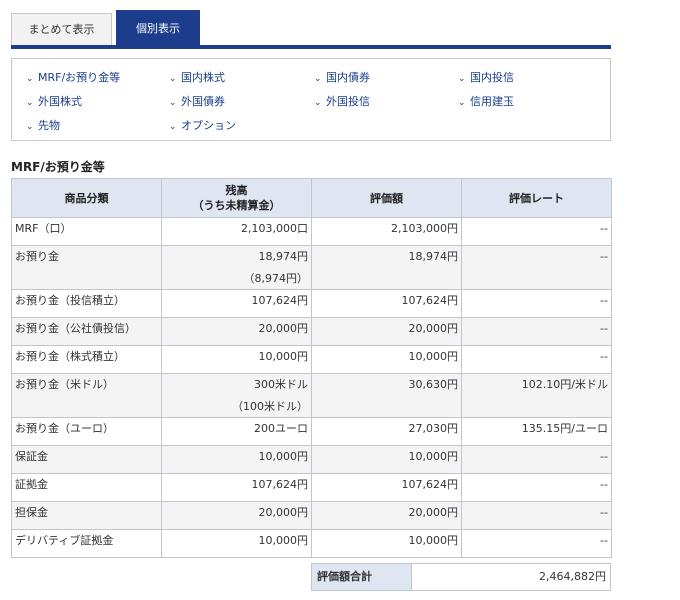  I want to click on table-row: MRF（口） 2,103,000口 2,103,000円 --, so click(311, 231).